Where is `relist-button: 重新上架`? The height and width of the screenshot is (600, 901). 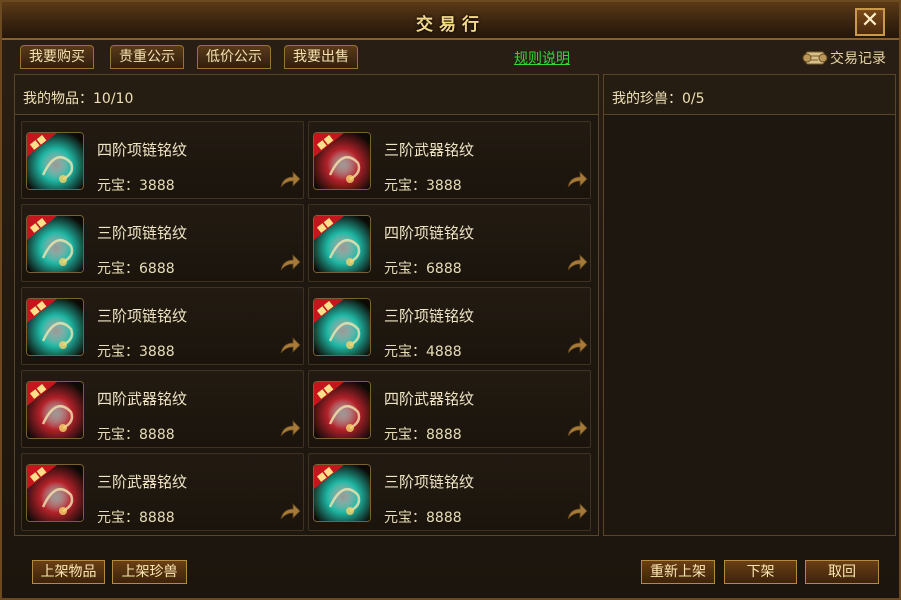 relist-button: 重新上架 is located at coordinates (678, 572).